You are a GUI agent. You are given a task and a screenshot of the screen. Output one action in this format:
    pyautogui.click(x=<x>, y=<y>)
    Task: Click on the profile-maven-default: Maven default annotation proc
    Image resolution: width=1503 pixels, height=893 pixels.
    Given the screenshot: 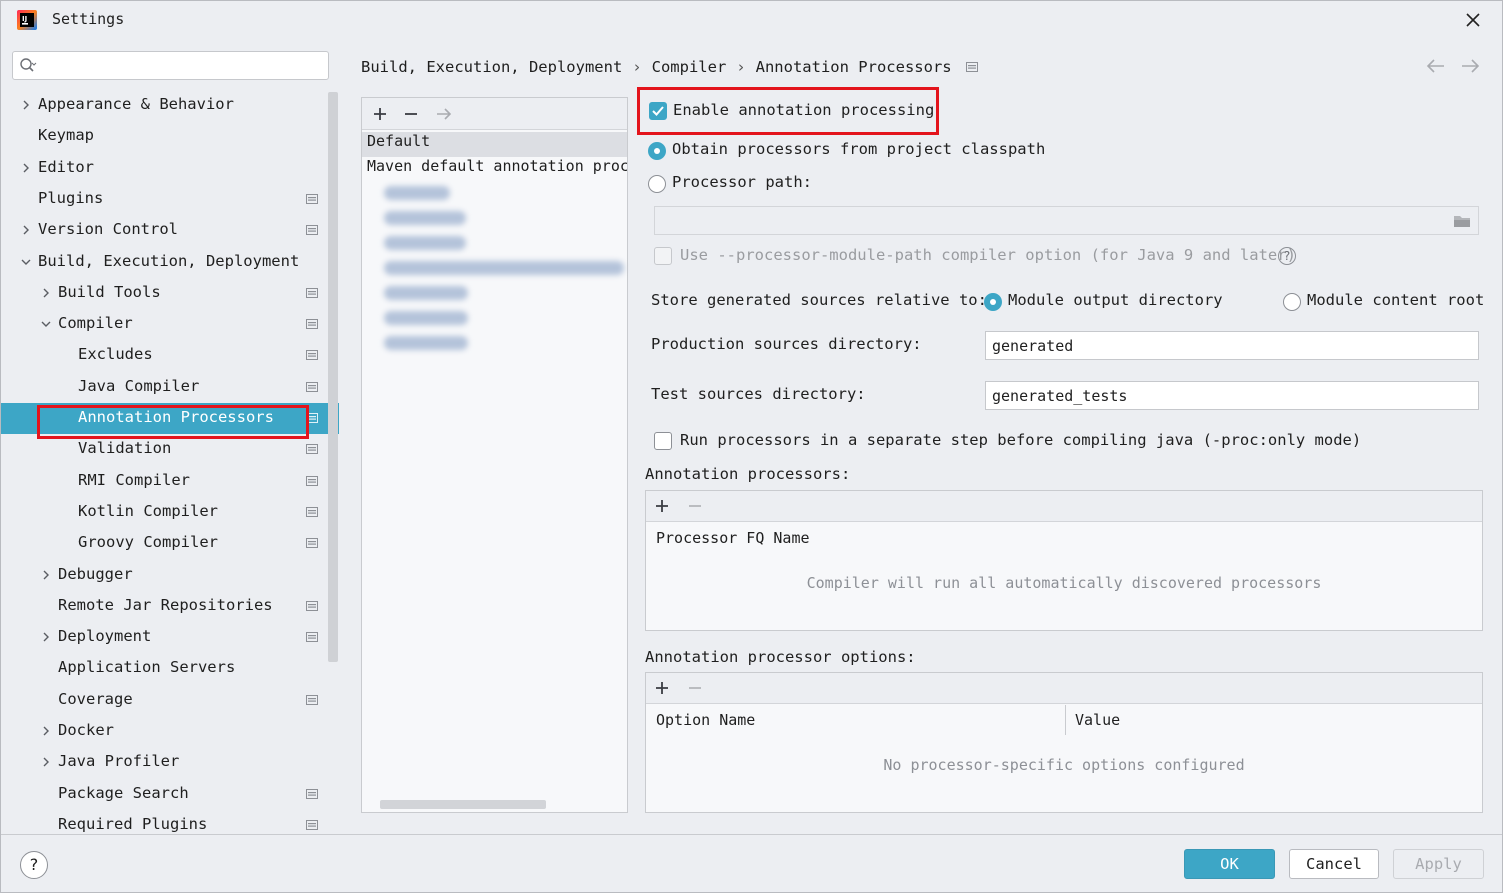 What is the action you would take?
    pyautogui.click(x=494, y=169)
    